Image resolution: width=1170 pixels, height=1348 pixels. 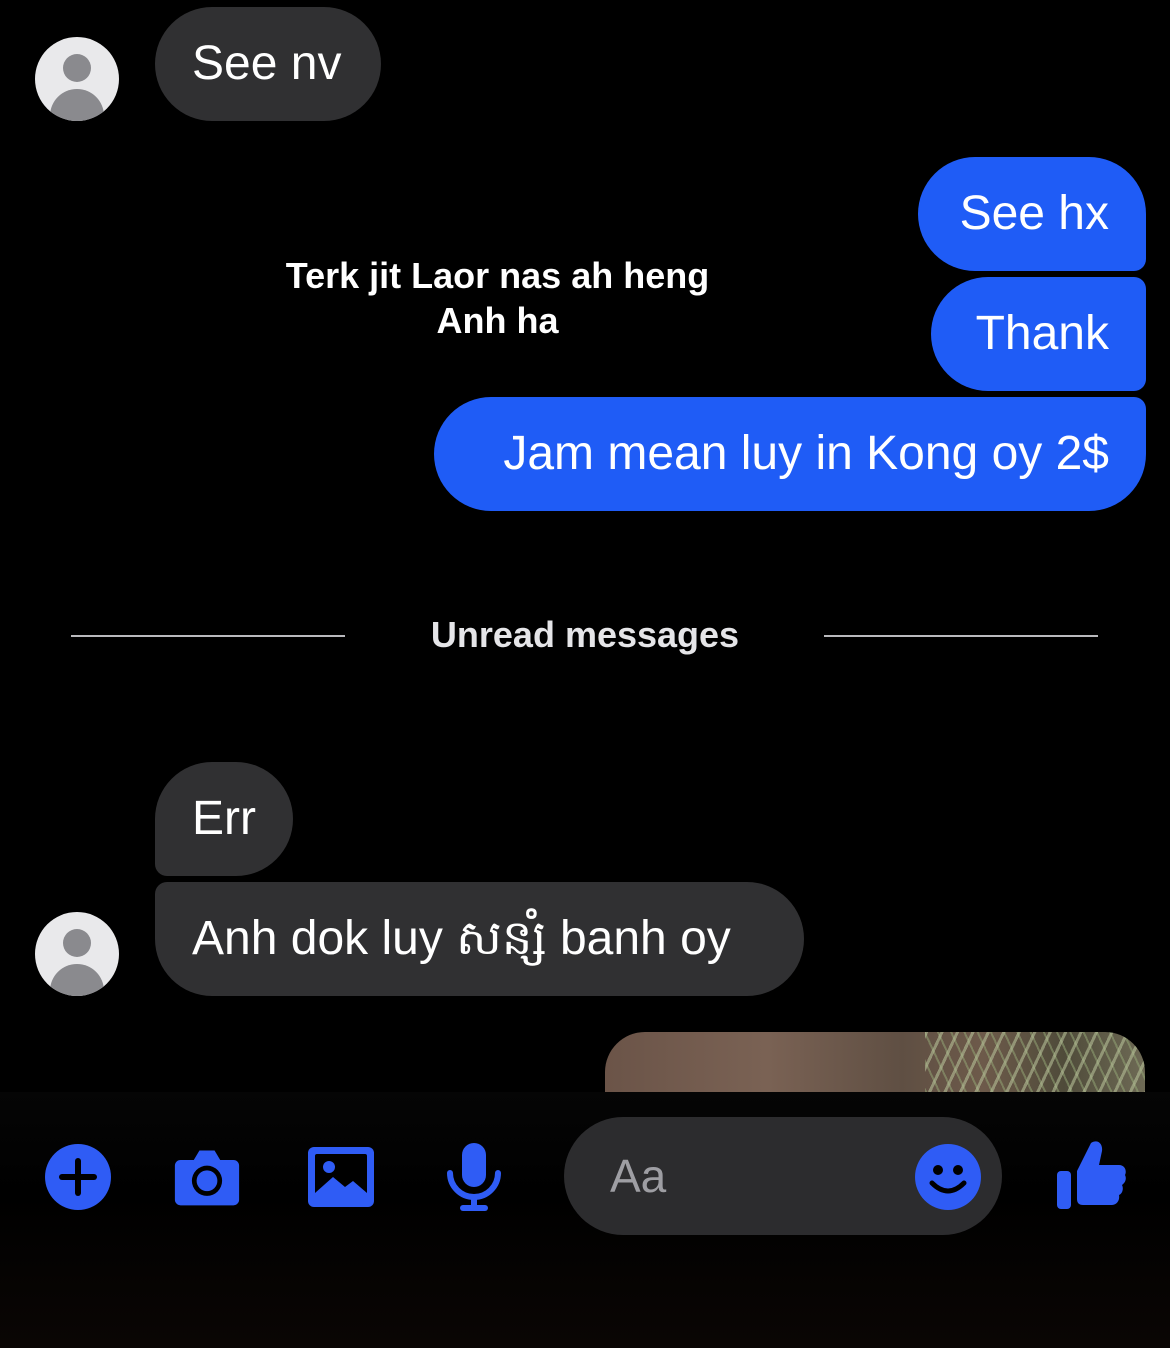 I want to click on outgoing-message-bubble: Jam mean luy in Kong oy 2$, so click(x=790, y=454).